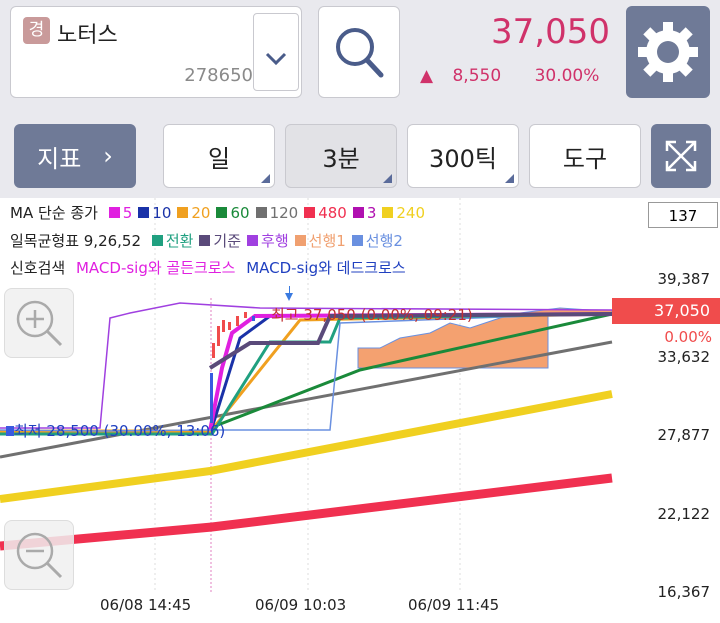  Describe the element at coordinates (364, 213) in the screenshot. I see `legend-item: 3` at that location.